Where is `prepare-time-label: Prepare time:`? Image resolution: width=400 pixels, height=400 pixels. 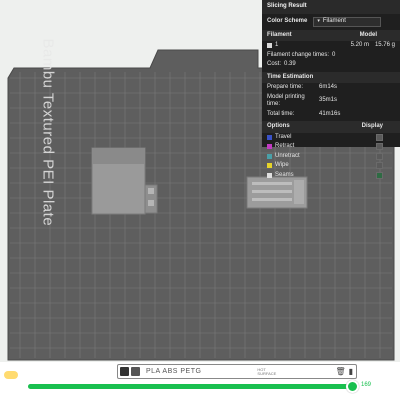 prepare-time-label: Prepare time: is located at coordinates (285, 87).